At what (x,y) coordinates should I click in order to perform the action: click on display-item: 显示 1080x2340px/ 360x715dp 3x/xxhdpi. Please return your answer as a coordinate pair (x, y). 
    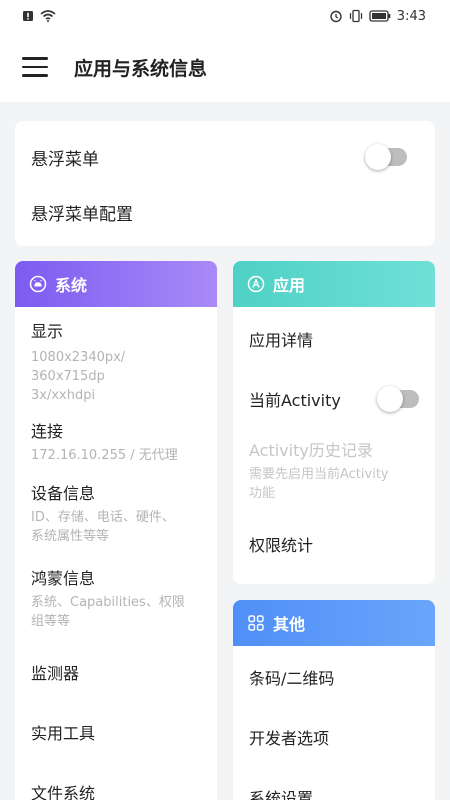
    Looking at the image, I should click on (118, 361).